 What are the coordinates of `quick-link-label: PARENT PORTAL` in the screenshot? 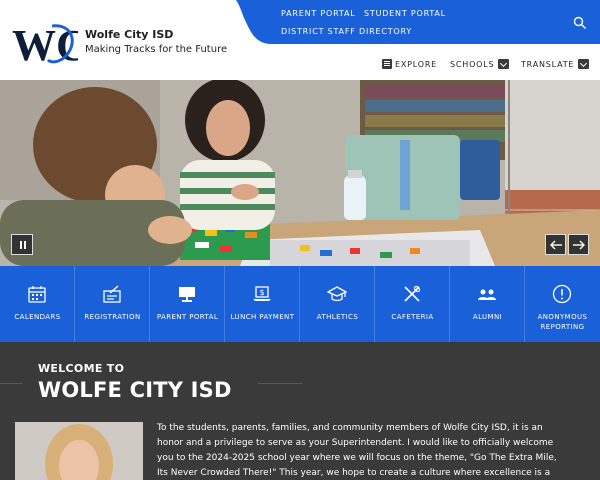 It's located at (187, 317).